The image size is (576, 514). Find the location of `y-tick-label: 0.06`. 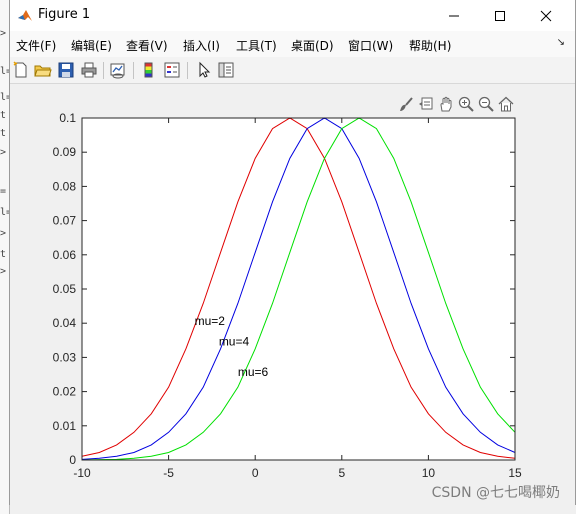

y-tick-label: 0.06 is located at coordinates (65, 255).